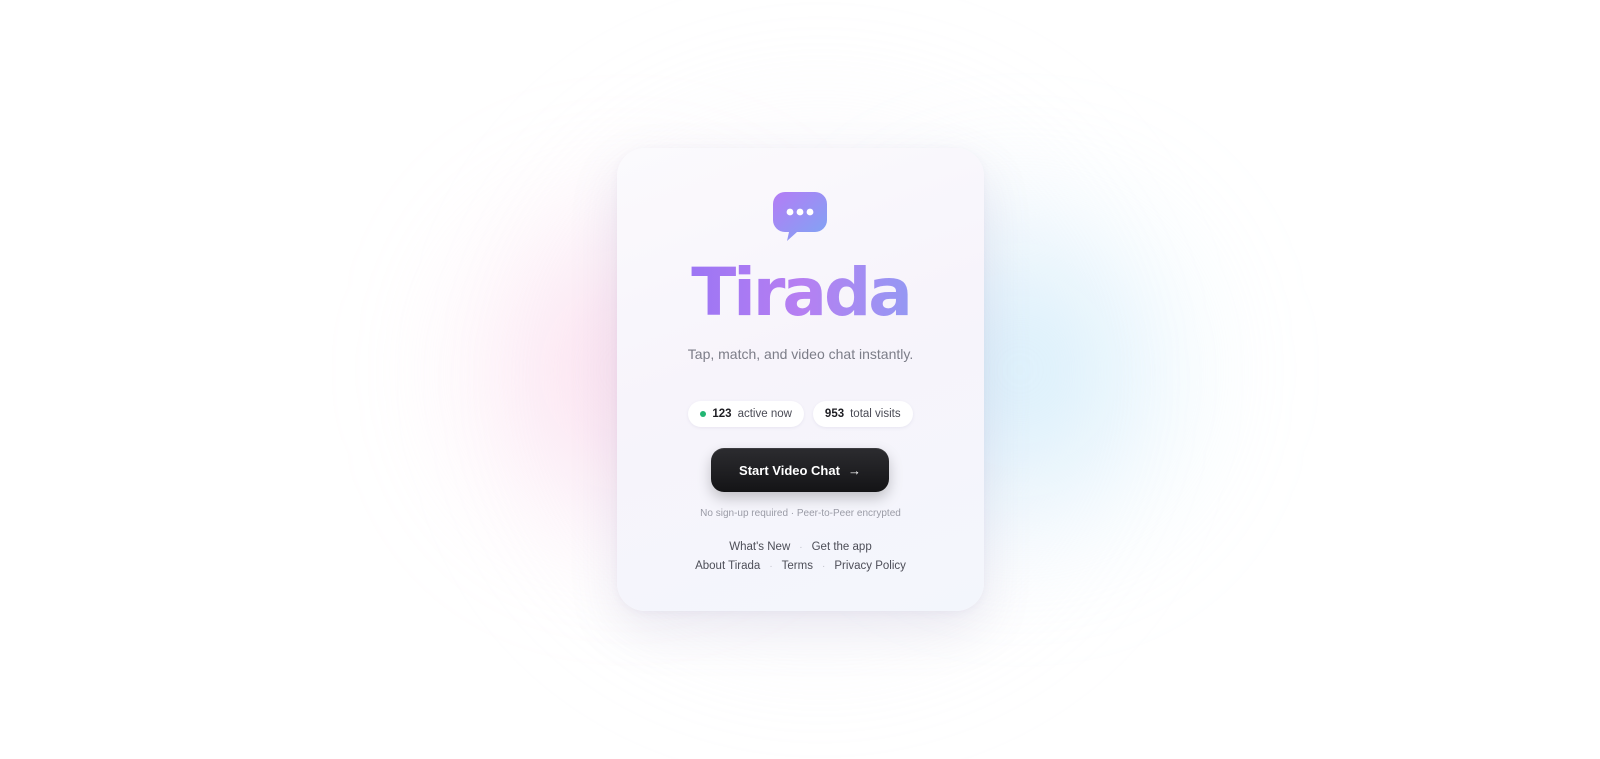  Describe the element at coordinates (722, 414) in the screenshot. I see `active-count: 123` at that location.